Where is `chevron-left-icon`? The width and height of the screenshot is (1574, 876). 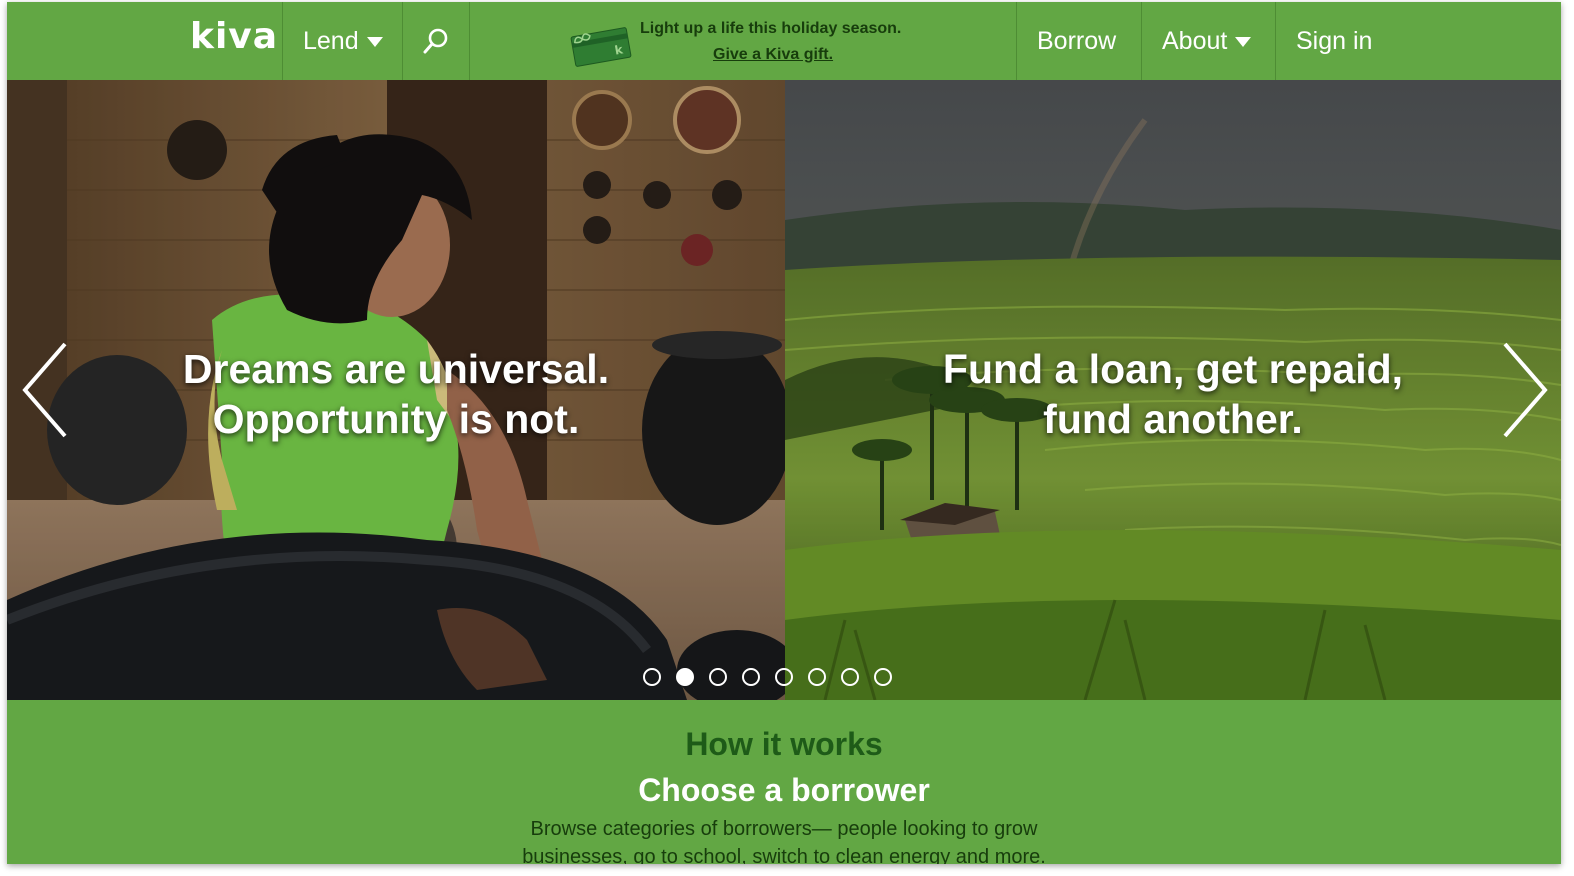 chevron-left-icon is located at coordinates (44, 390).